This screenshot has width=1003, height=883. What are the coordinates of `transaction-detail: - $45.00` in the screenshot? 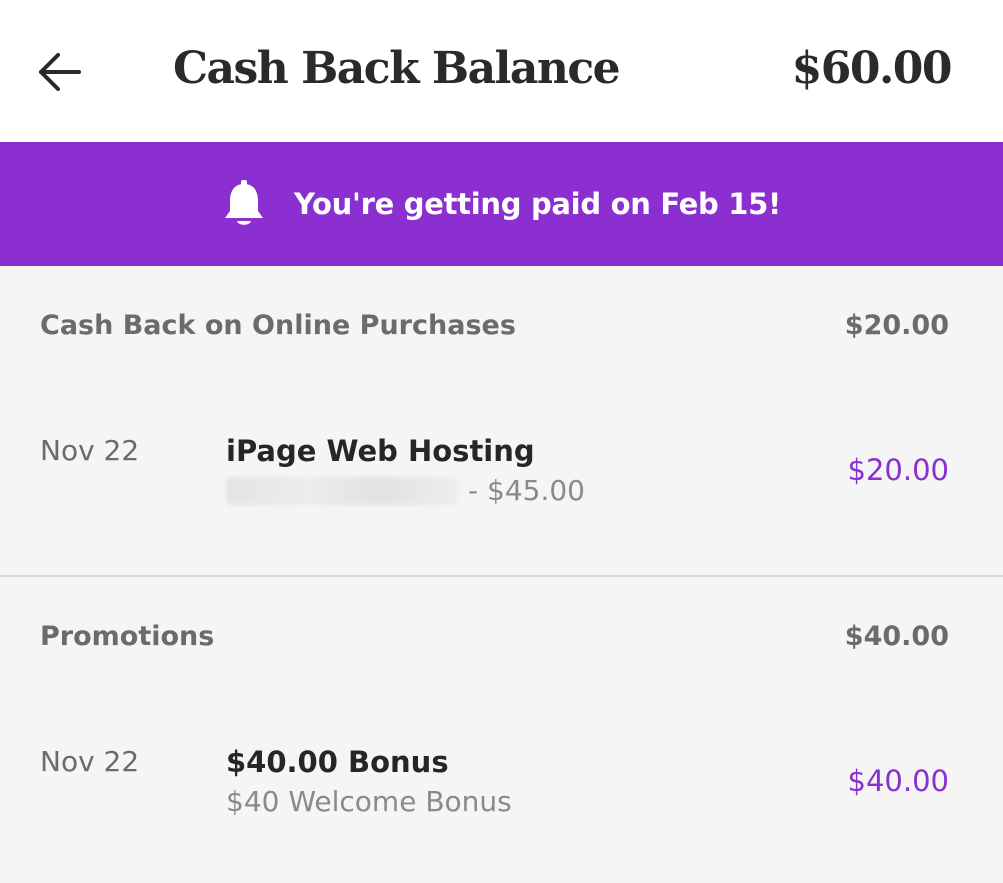 It's located at (405, 490).